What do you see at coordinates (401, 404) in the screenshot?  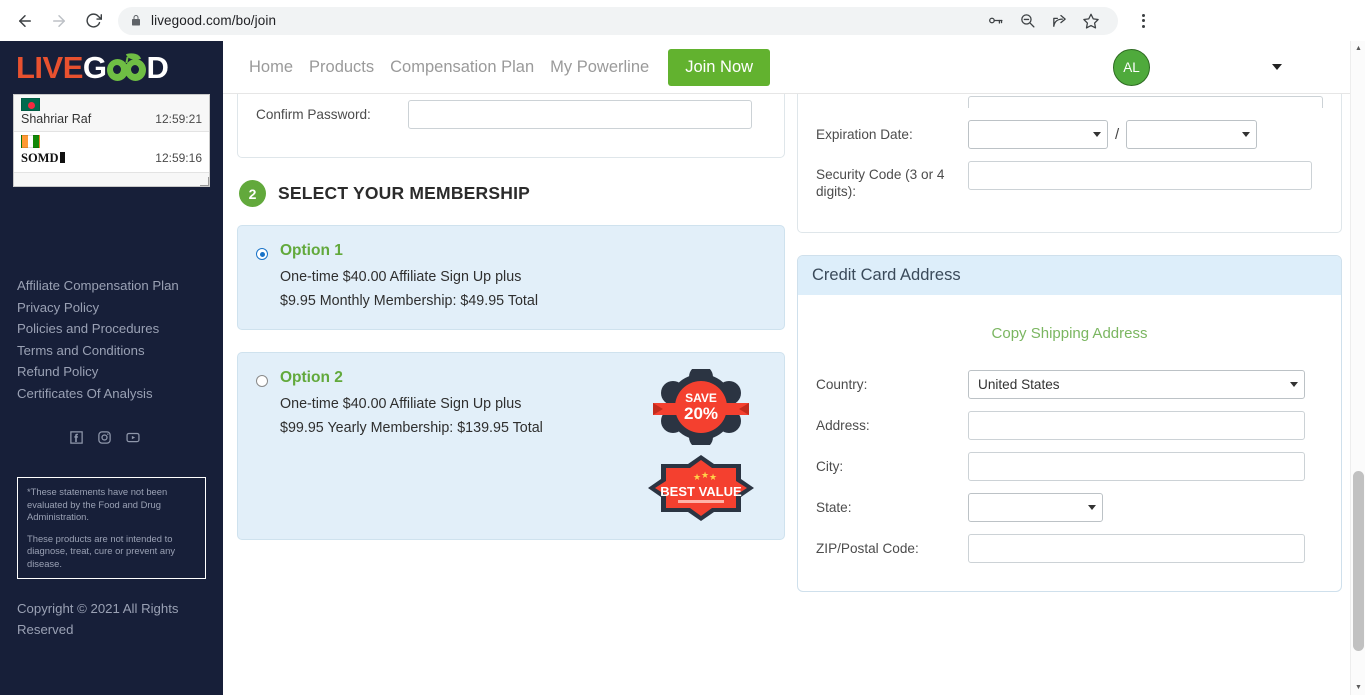 I see `option-2-line-1: One-time $40.00 Affiliate Sign Up plus` at bounding box center [401, 404].